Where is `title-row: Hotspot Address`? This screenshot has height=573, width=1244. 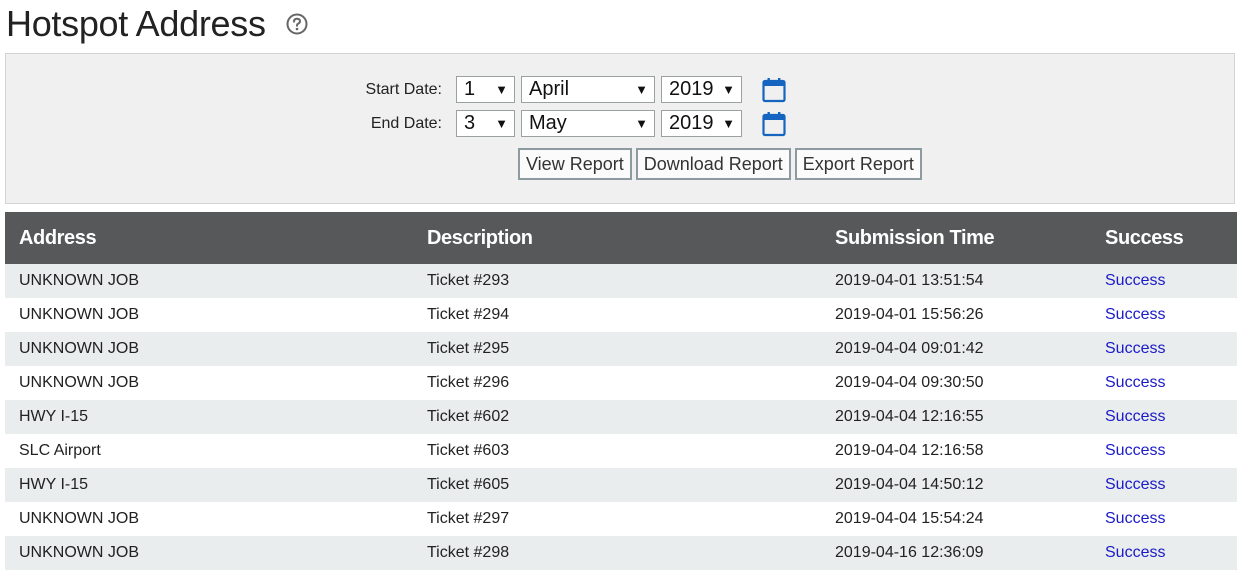 title-row: Hotspot Address is located at coordinates (157, 24).